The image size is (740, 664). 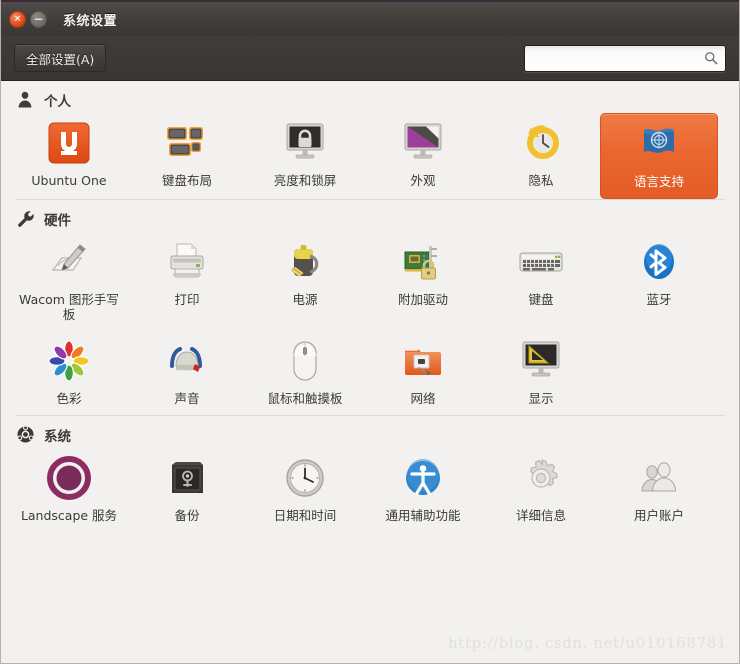 What do you see at coordinates (658, 181) in the screenshot?
I see `settings-item-label: 语言支持` at bounding box center [658, 181].